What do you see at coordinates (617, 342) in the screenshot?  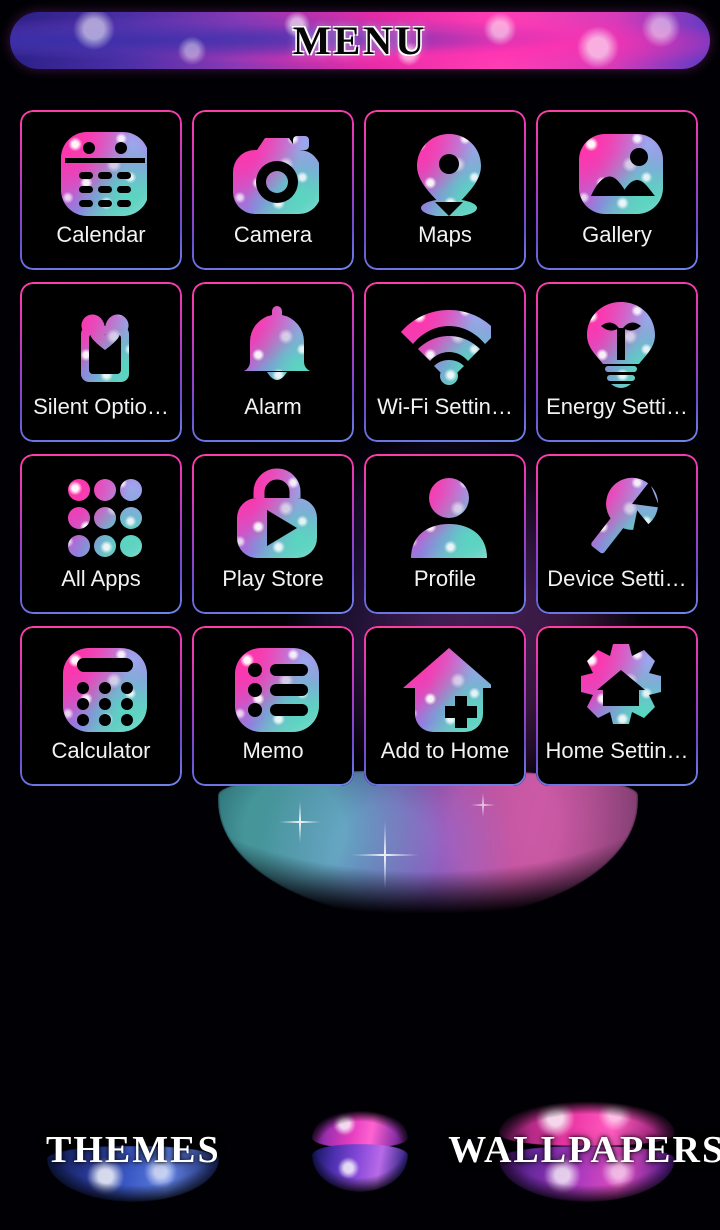 I see `lightbulb-icon` at bounding box center [617, 342].